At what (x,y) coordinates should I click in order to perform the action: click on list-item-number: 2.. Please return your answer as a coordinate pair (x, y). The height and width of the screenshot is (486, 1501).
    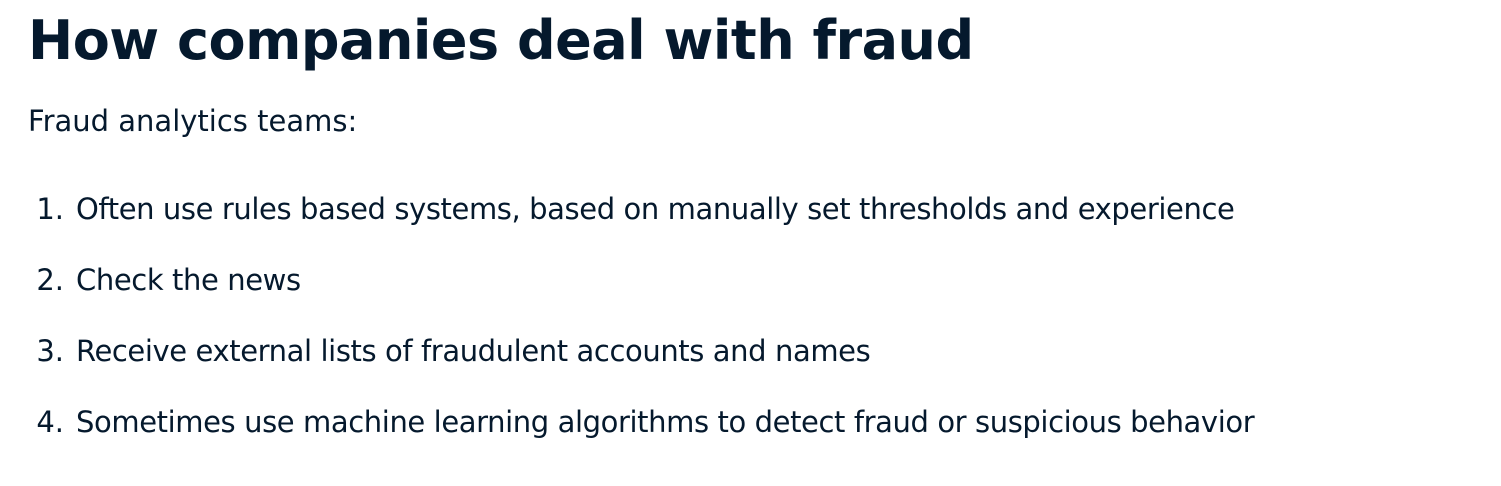
    Looking at the image, I should click on (50, 280).